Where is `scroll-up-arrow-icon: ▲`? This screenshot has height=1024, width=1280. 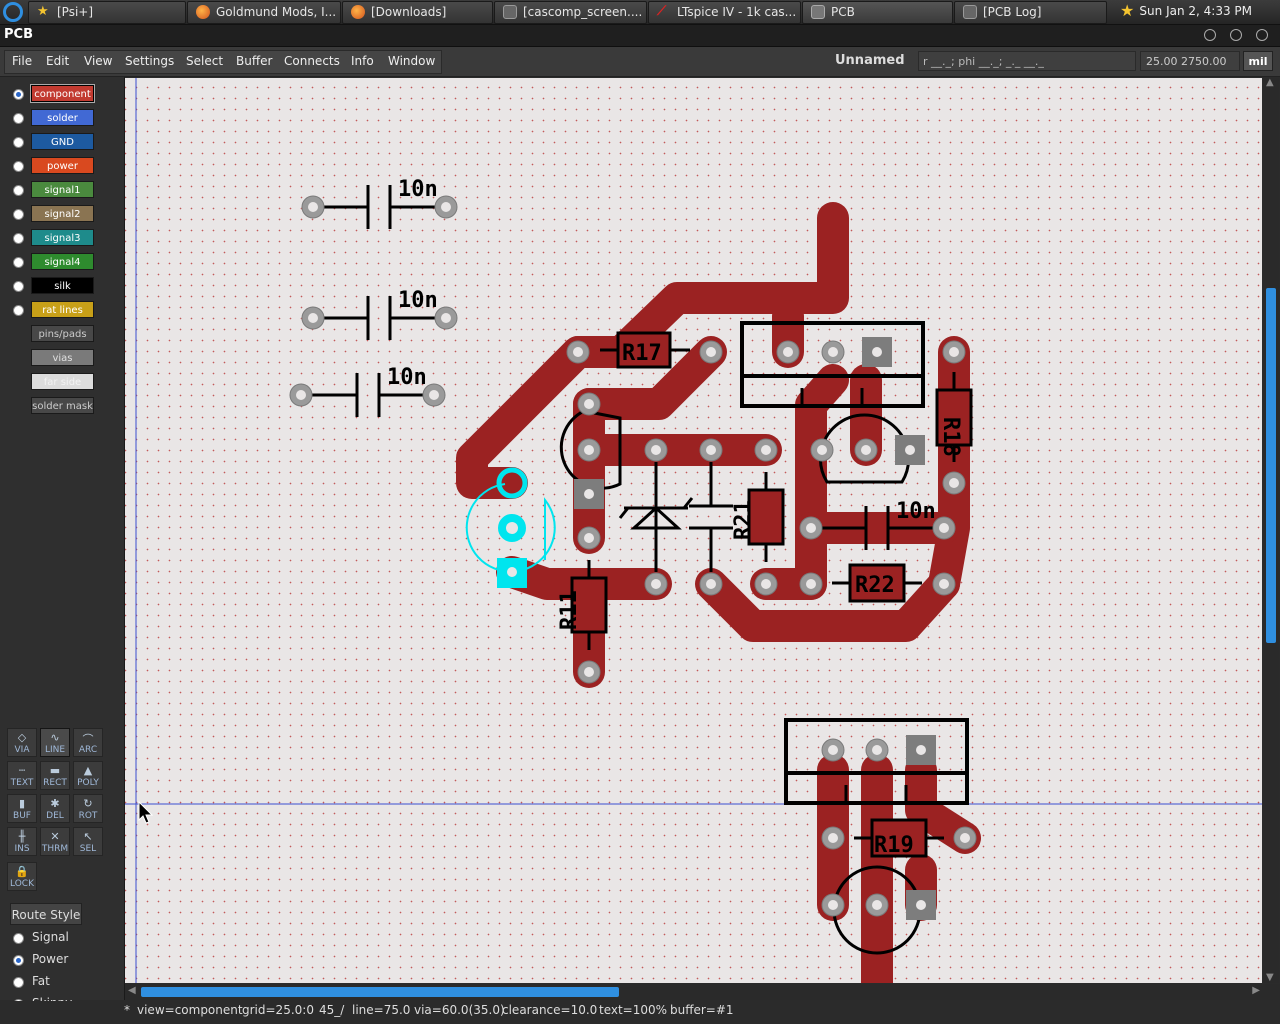
scroll-up-arrow-icon: ▲ is located at coordinates (1270, 82).